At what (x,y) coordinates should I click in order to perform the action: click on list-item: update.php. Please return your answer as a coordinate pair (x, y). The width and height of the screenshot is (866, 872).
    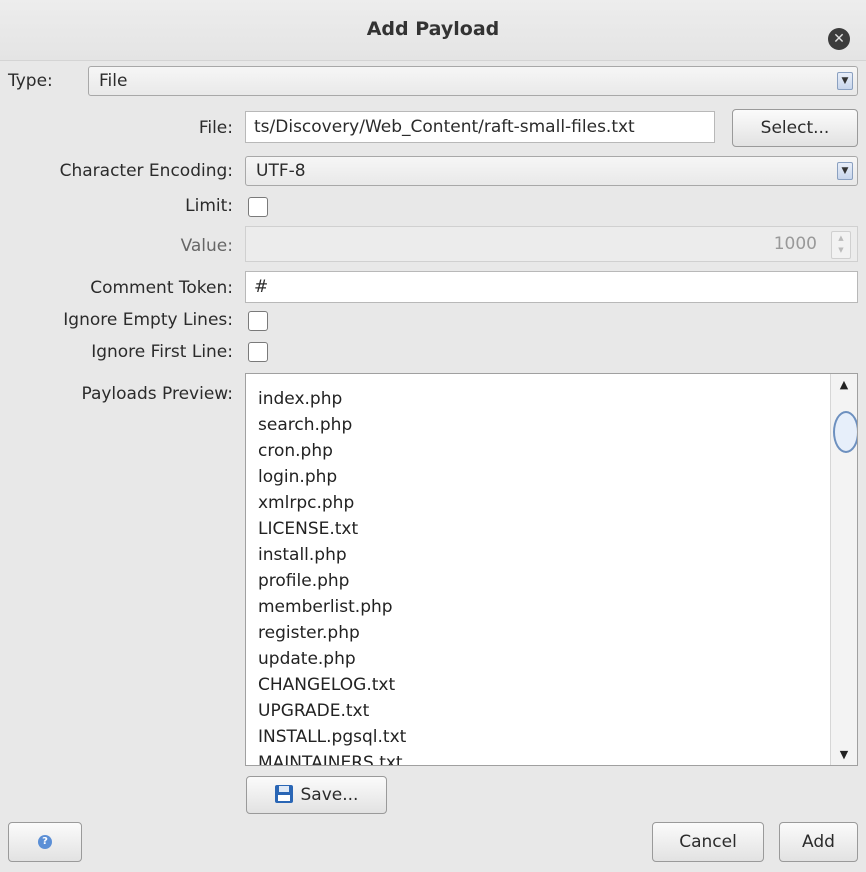
    Looking at the image, I should click on (557, 659).